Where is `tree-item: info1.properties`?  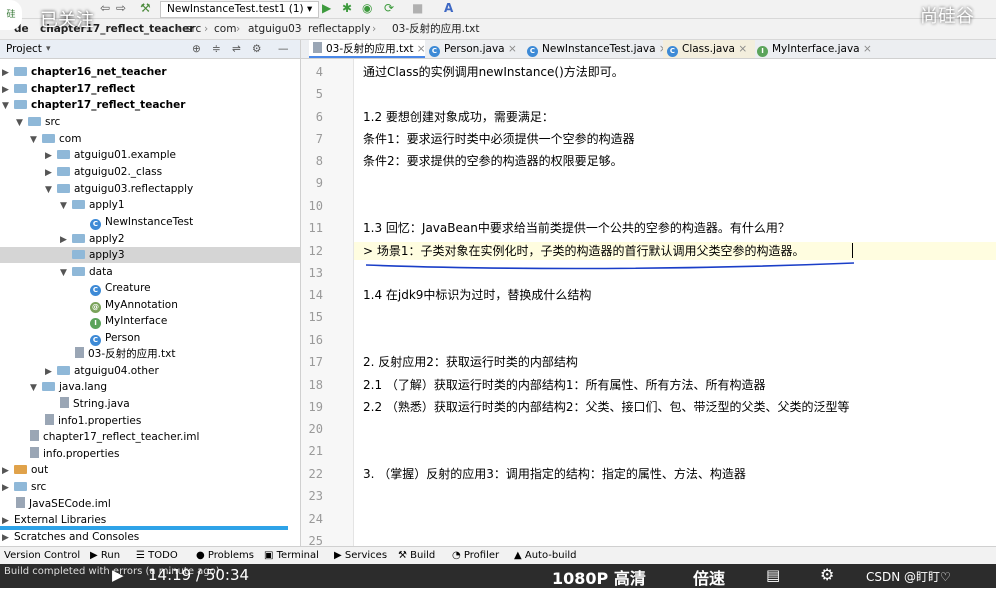 tree-item: info1.properties is located at coordinates (93, 421).